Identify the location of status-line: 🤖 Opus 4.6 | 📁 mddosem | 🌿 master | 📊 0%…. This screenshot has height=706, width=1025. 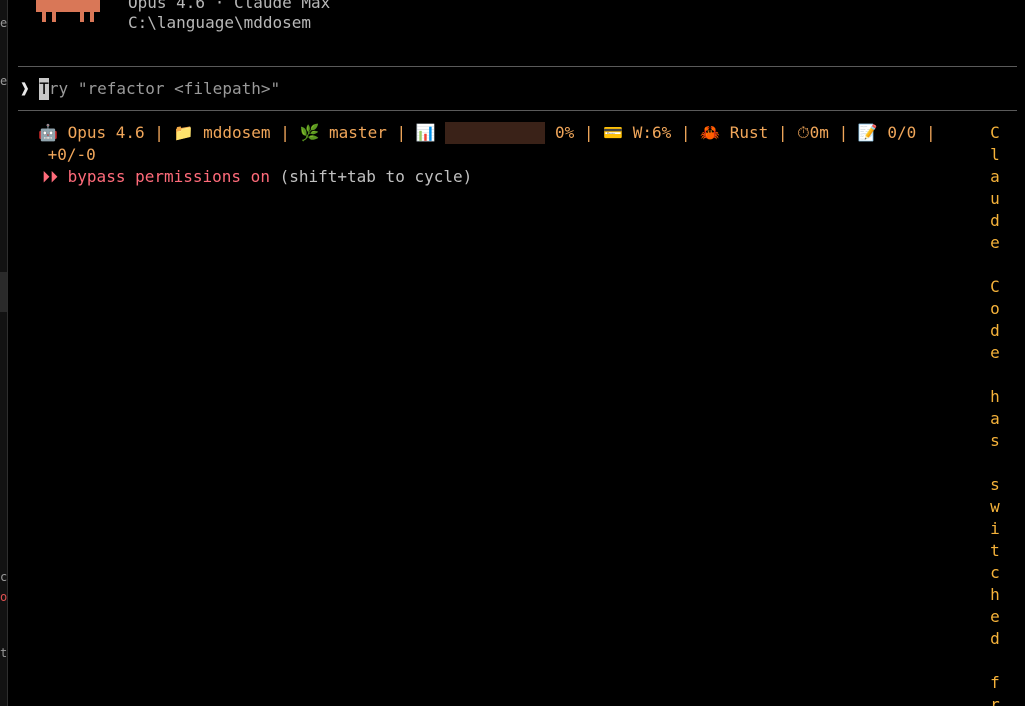
(513, 144).